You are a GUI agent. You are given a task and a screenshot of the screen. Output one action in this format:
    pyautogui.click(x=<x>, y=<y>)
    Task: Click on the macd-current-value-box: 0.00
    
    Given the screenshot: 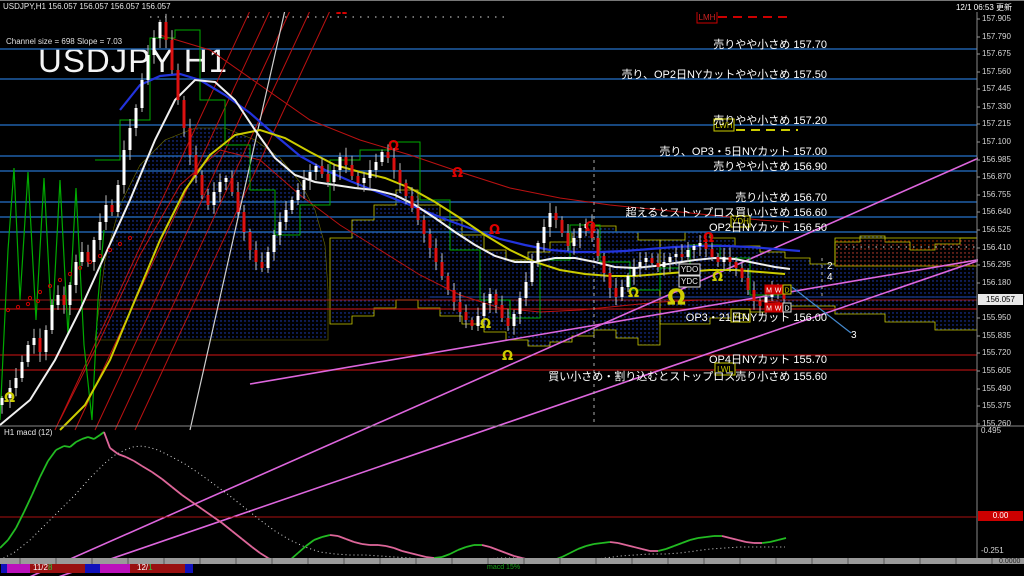 What is the action you would take?
    pyautogui.click(x=1000, y=516)
    